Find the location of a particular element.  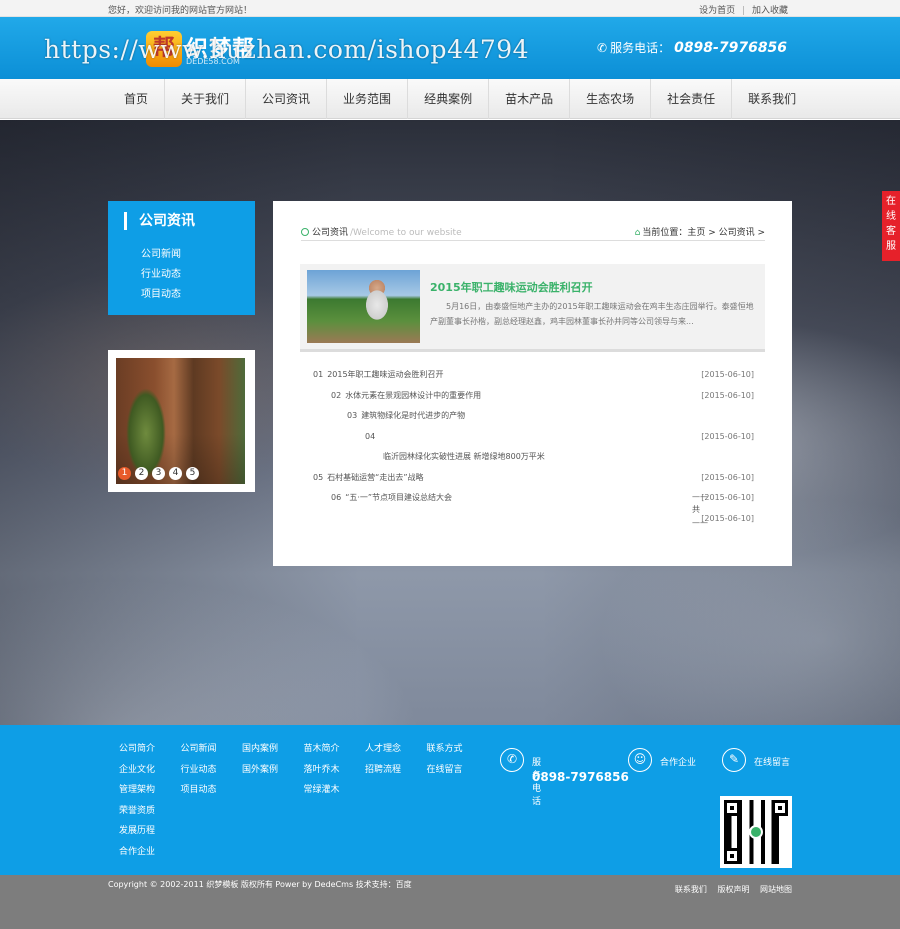

news-item: 临沂园林绿化实破性进展 新增绿地800万平米 is located at coordinates (533, 457).